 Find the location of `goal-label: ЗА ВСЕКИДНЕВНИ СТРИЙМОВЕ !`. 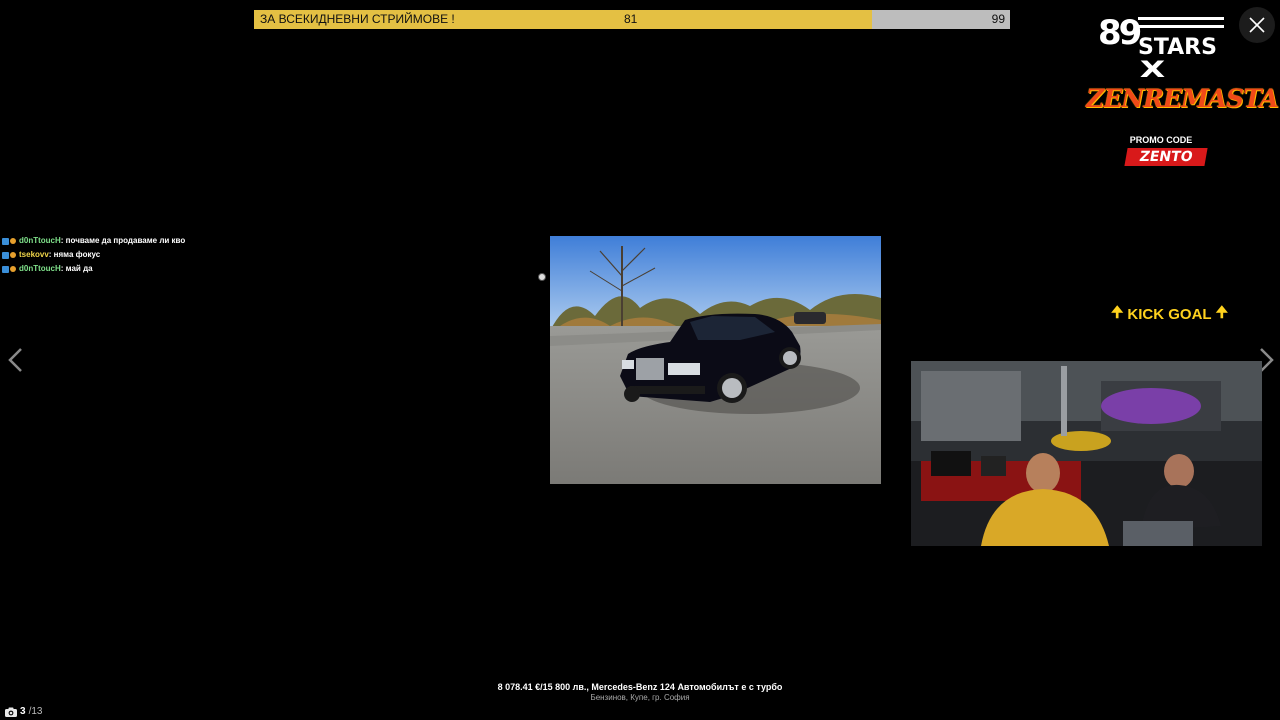

goal-label: ЗА ВСЕКИДНЕВНИ СТРИЙМОВЕ ! is located at coordinates (357, 19).